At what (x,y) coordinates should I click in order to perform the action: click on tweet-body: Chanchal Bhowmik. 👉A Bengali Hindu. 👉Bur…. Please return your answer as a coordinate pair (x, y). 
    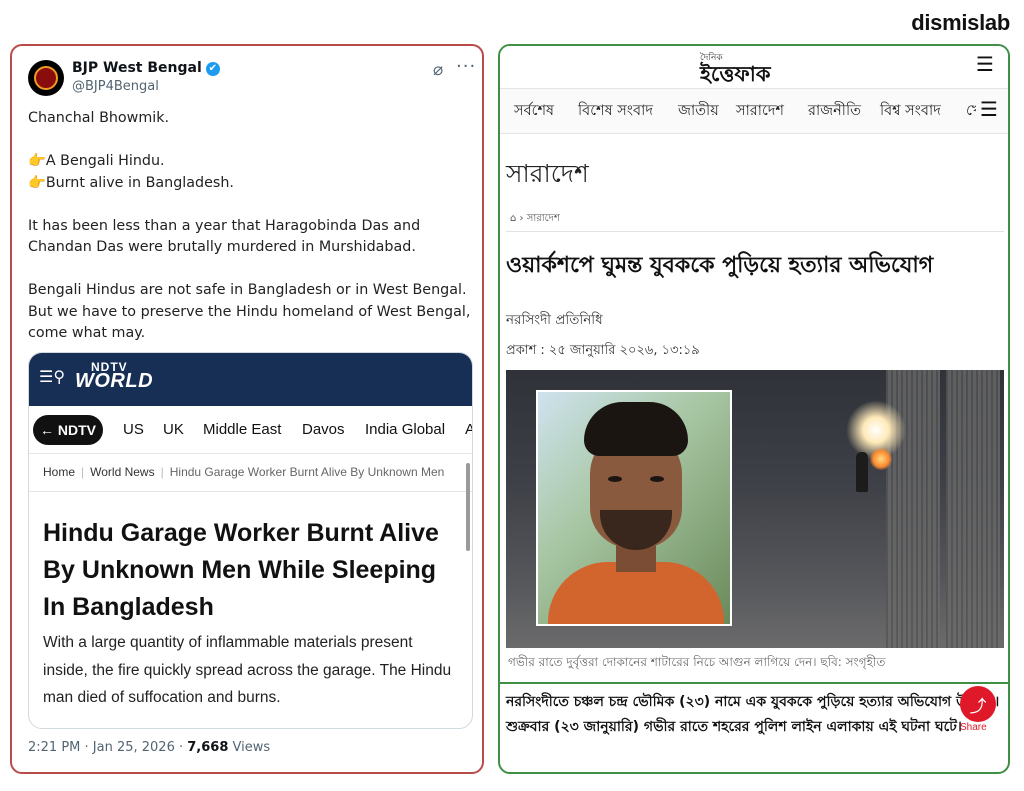
    Looking at the image, I should click on (251, 226).